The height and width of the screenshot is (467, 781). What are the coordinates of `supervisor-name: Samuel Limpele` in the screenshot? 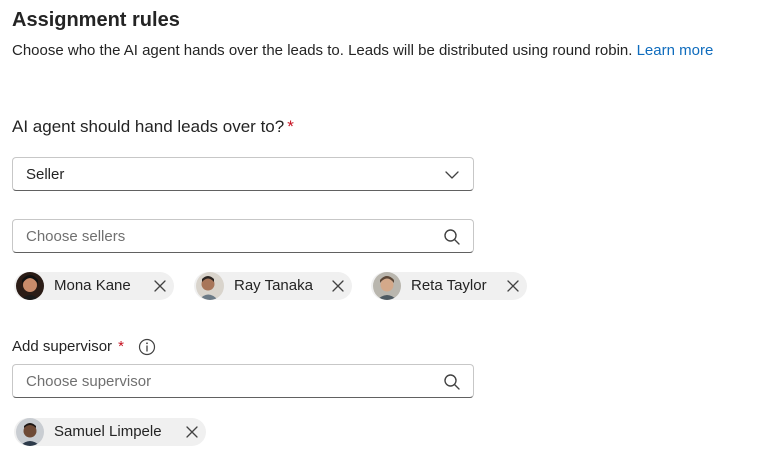 It's located at (108, 431).